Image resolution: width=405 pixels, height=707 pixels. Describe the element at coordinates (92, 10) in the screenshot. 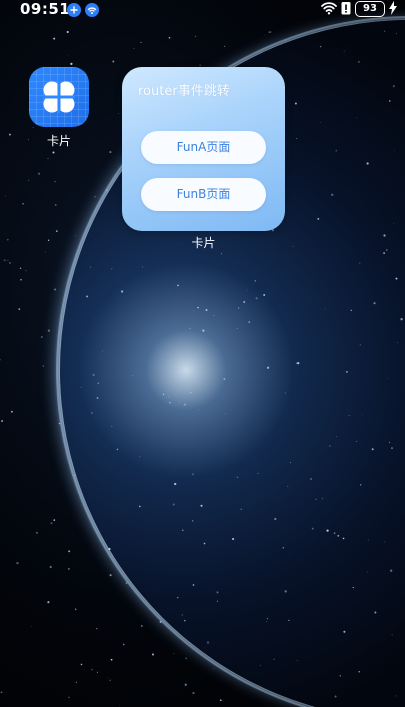

I see `wifi-app-icon` at that location.